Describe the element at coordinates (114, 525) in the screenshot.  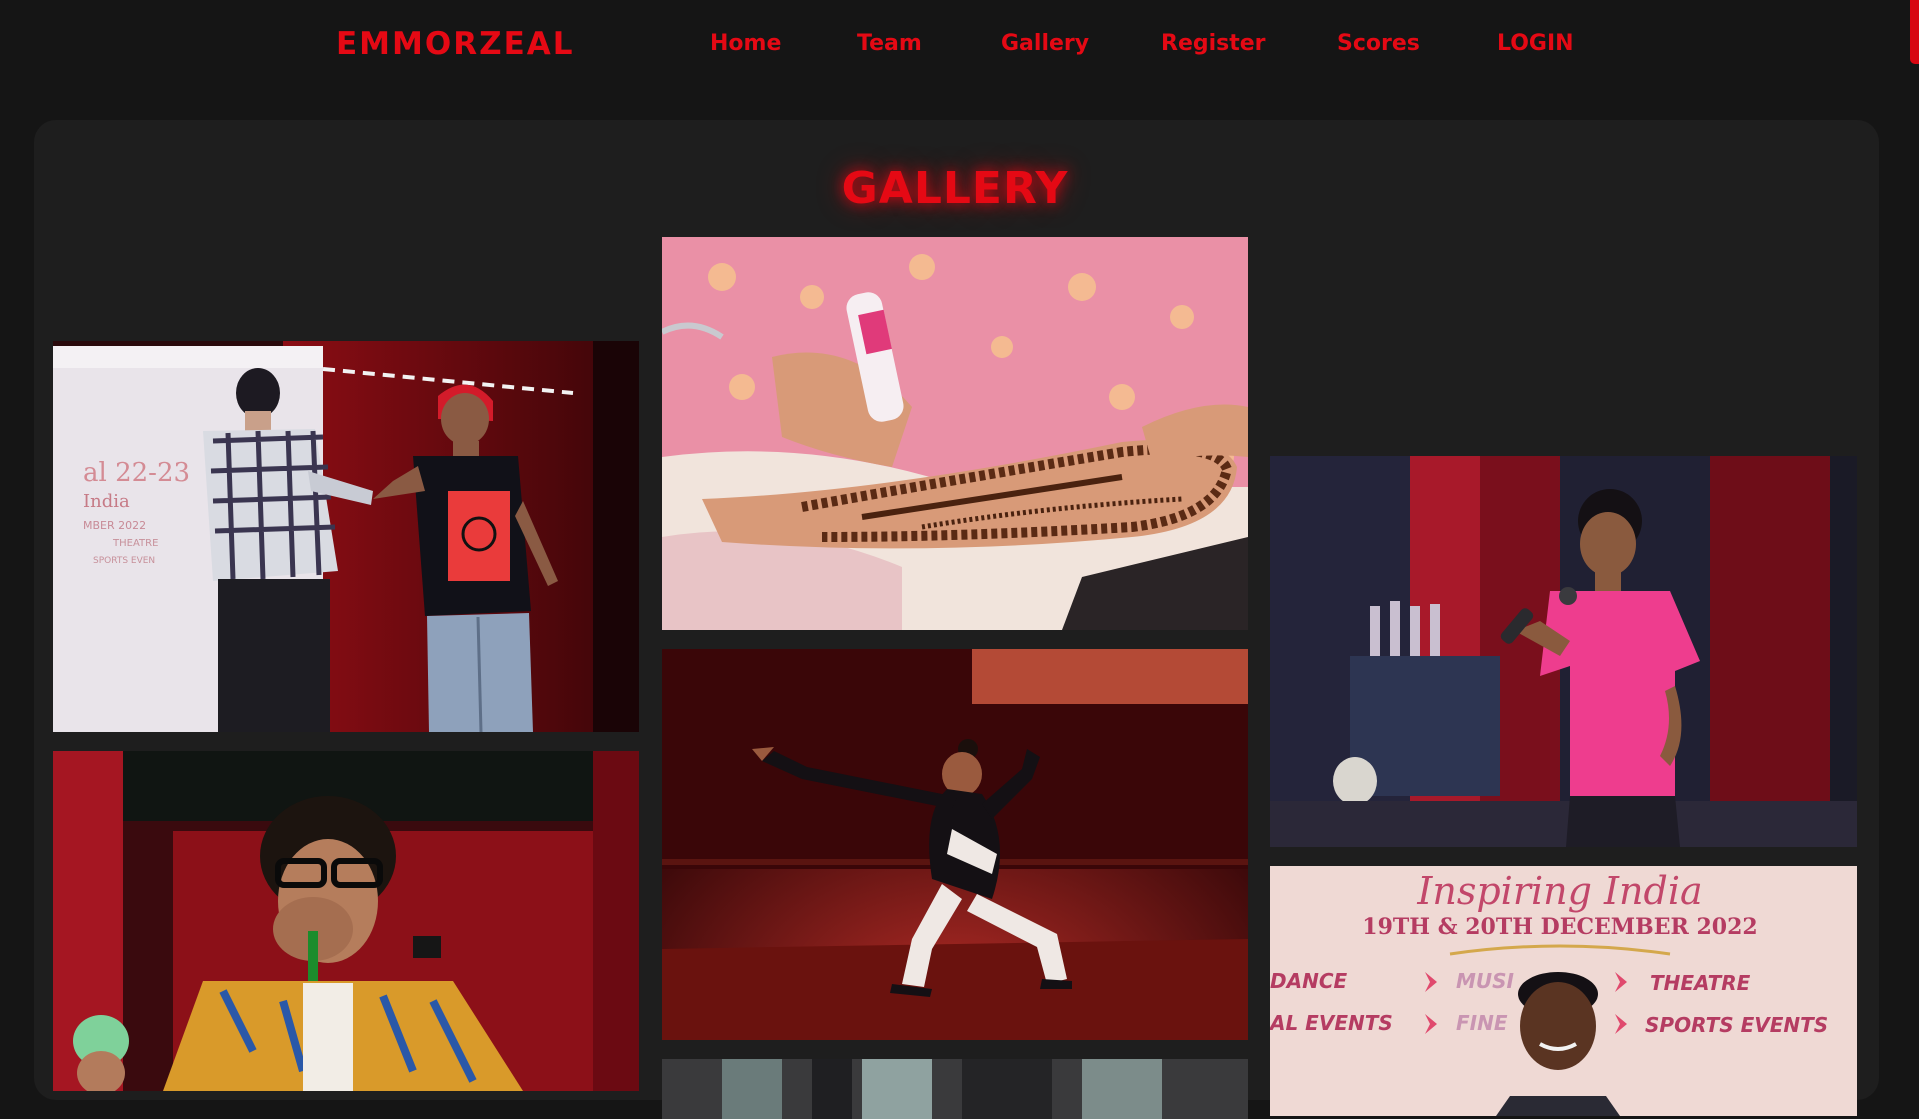
I see `poster-line3: MBER 2022` at that location.